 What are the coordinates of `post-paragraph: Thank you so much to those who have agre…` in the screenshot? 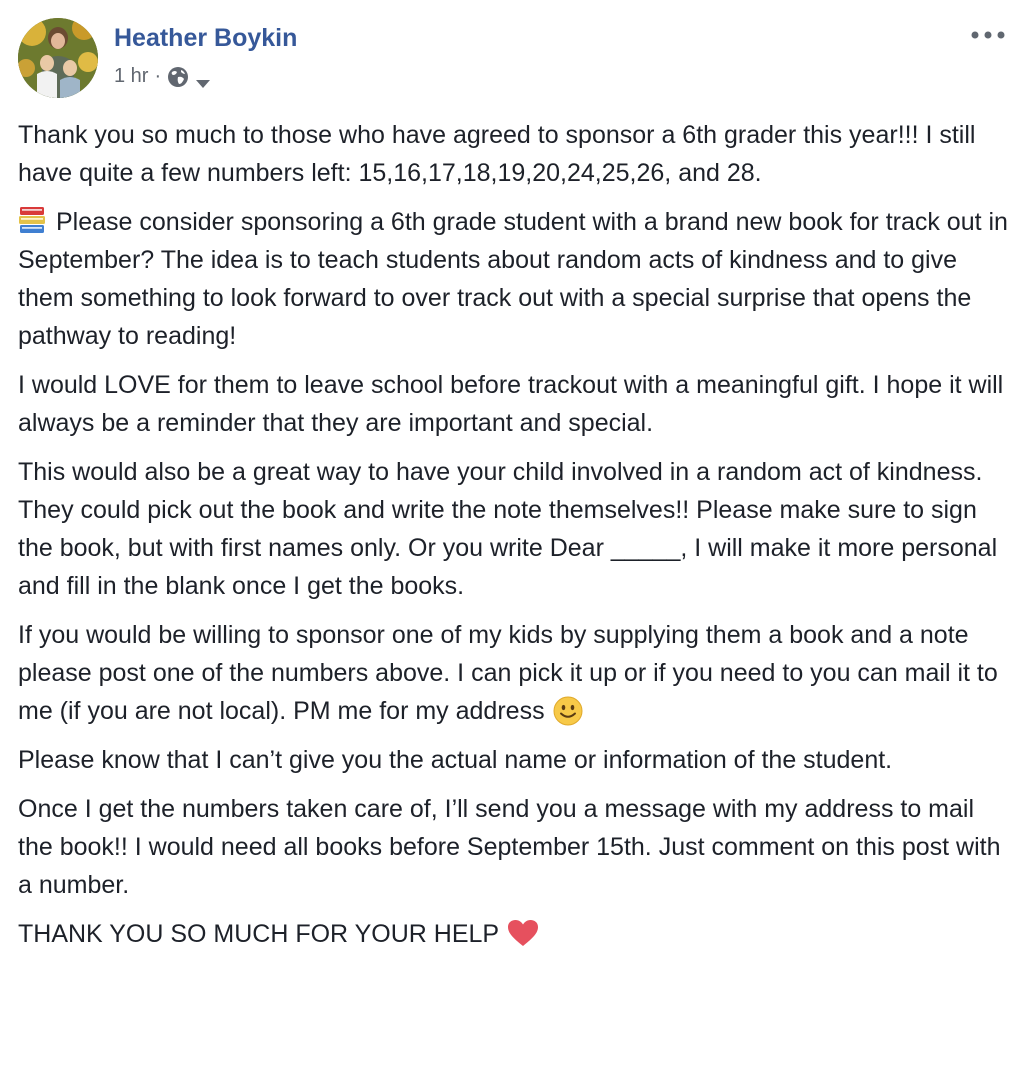 It's located at (513, 154).